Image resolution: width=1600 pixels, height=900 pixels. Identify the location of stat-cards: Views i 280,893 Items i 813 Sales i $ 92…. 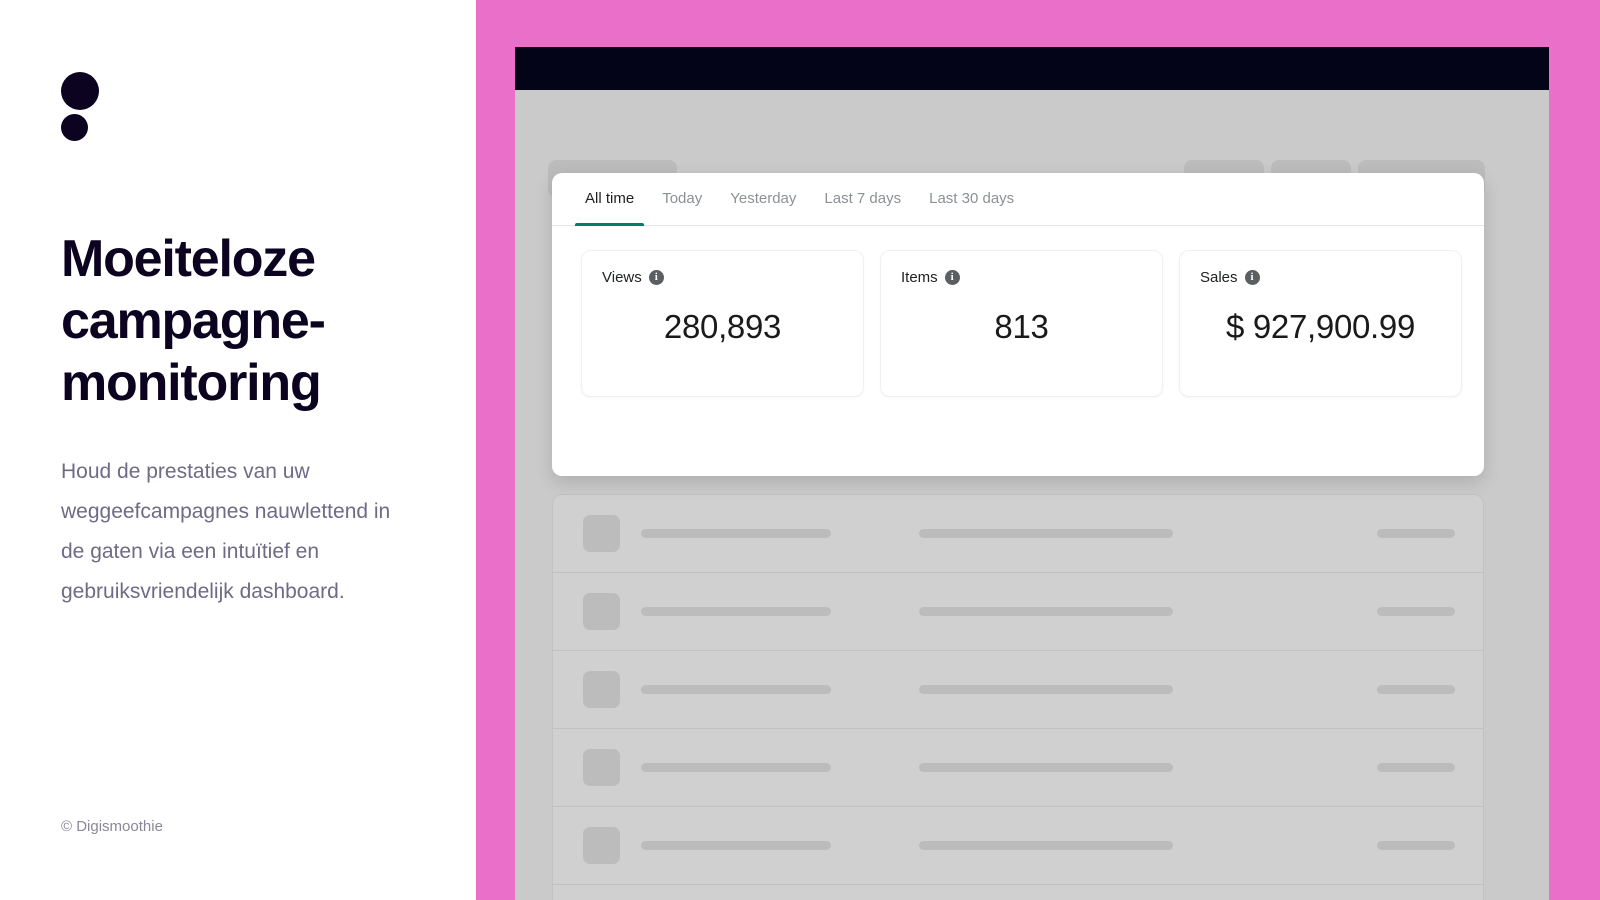
(1018, 311).